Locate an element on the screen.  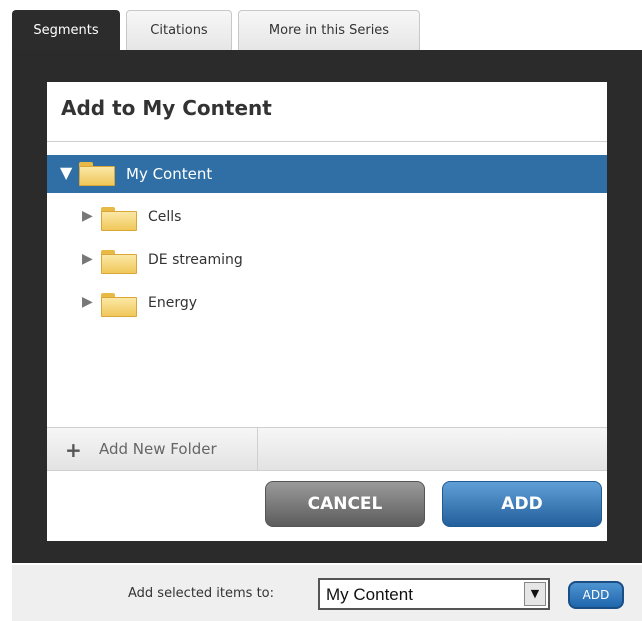
divider is located at coordinates (327, 141).